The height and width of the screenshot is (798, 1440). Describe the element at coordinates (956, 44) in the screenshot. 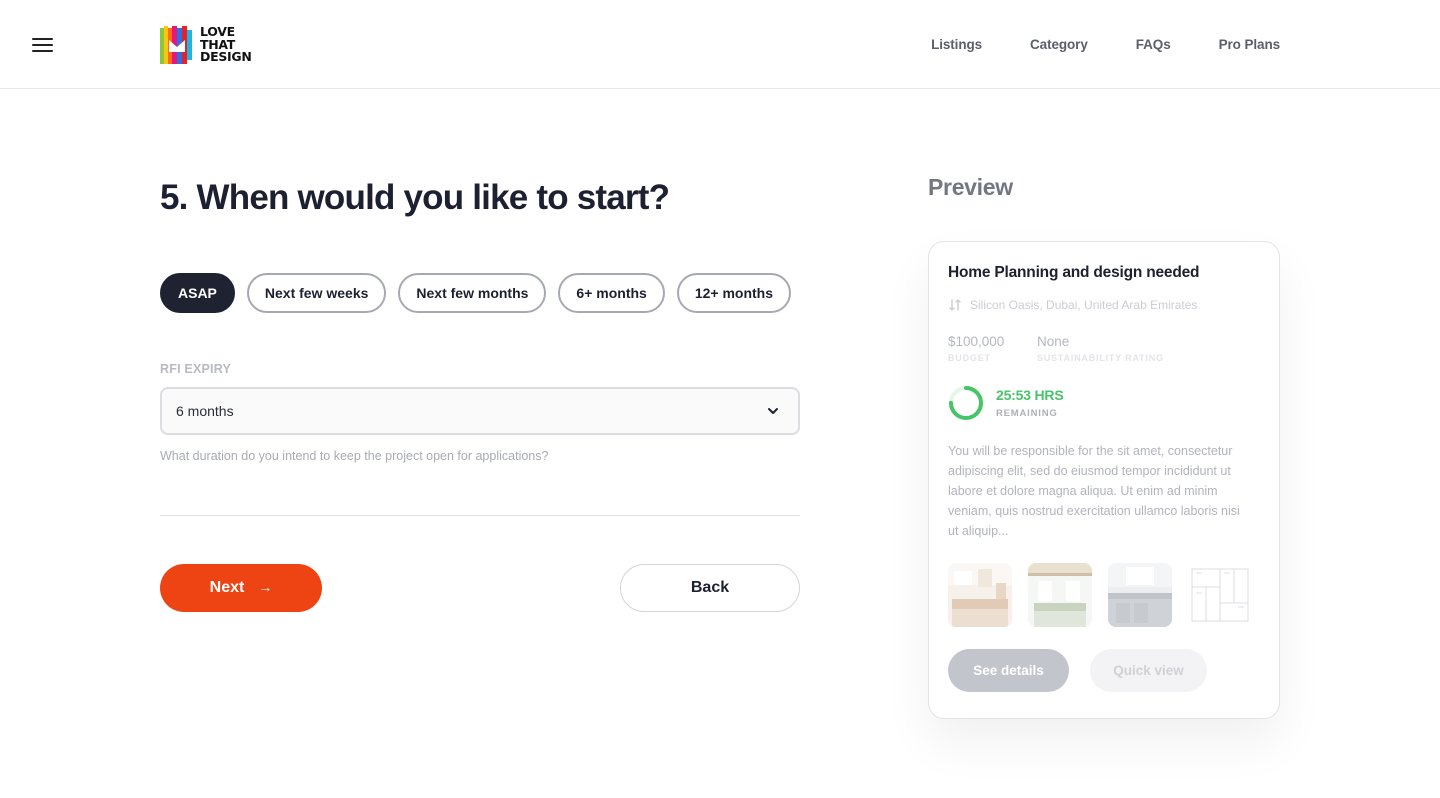

I see `nav-link-listings: Listings` at that location.